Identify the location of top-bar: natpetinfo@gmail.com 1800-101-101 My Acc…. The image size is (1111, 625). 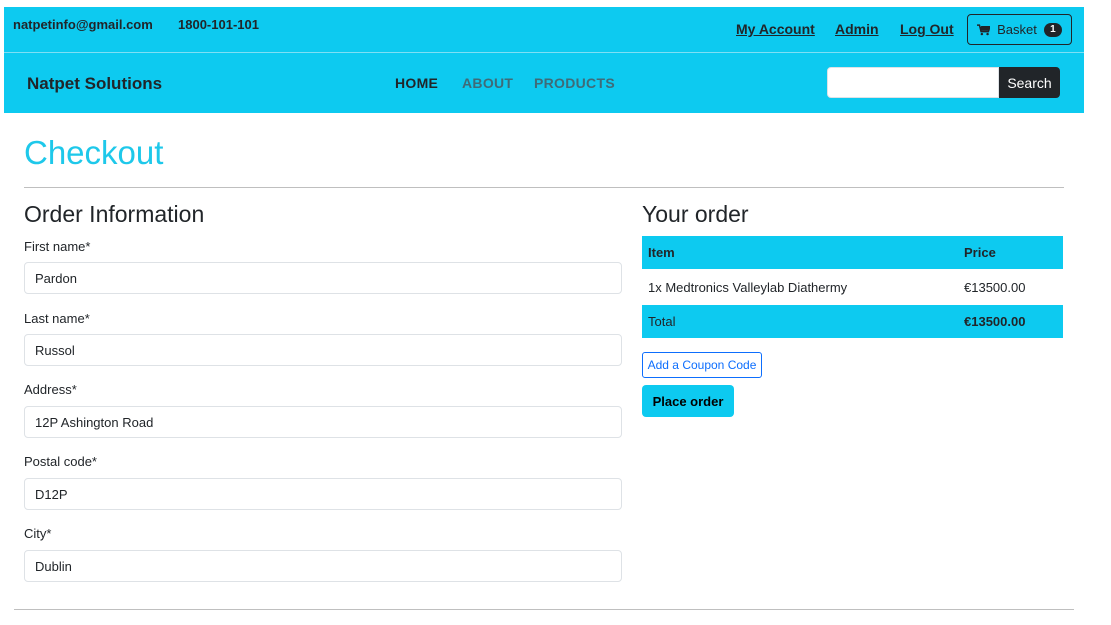
(544, 30).